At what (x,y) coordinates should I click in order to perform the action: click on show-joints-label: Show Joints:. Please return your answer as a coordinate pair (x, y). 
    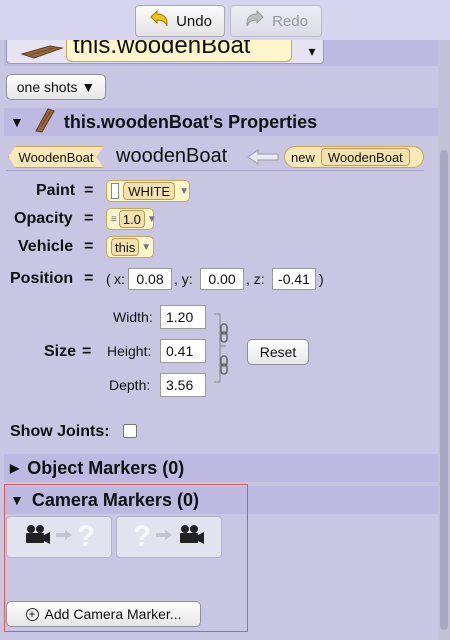
    Looking at the image, I should click on (60, 431).